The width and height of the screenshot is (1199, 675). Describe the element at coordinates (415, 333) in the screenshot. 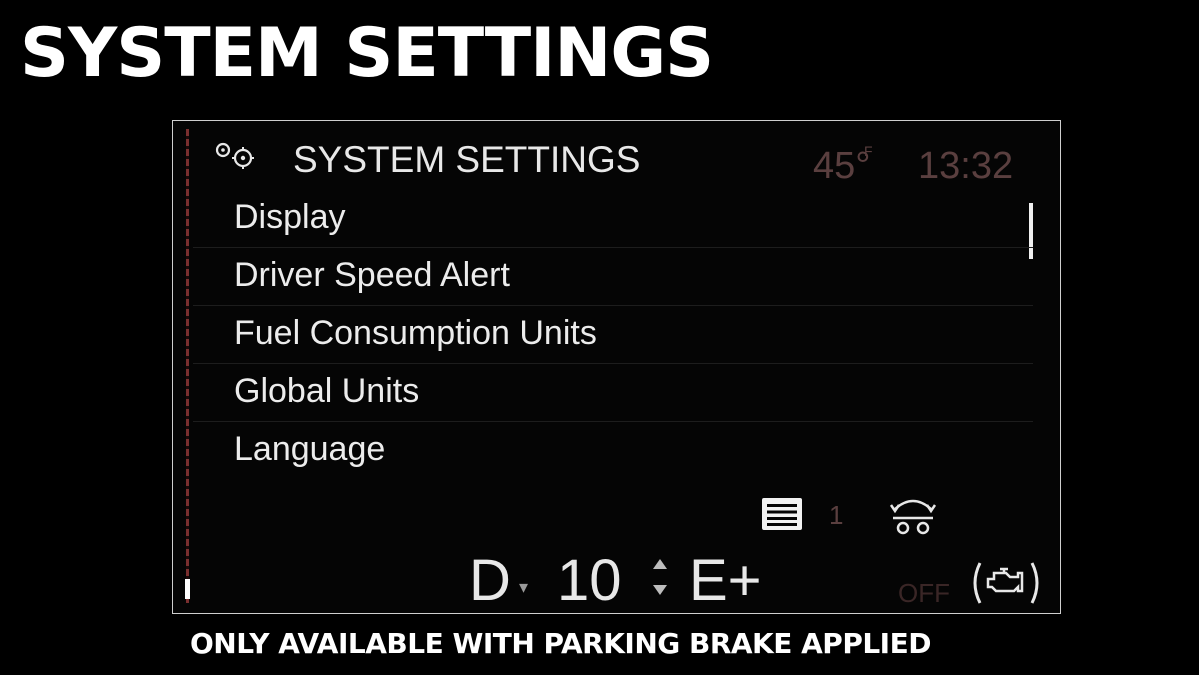

I see `menu-item-label: Fuel Consumption Units` at that location.